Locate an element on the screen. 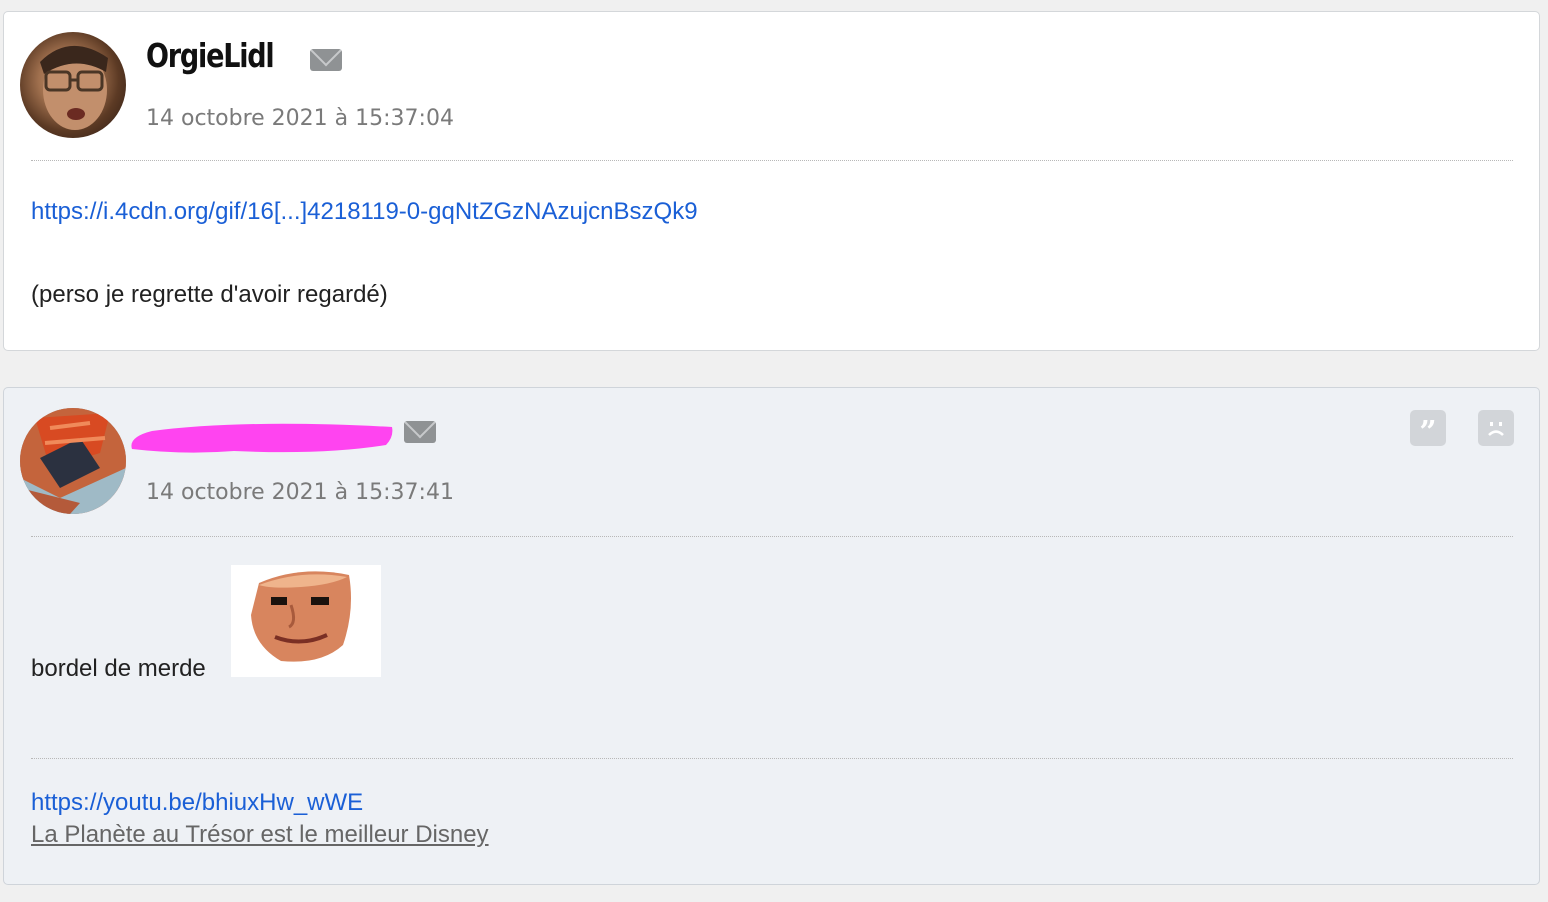 The width and height of the screenshot is (1548, 902). username: OrgieLidl is located at coordinates (210, 55).